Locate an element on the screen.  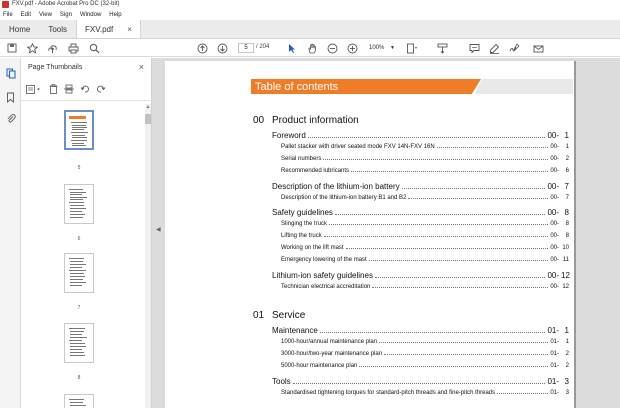
toc-entry: Maintenance 01- 1 is located at coordinates (420, 332).